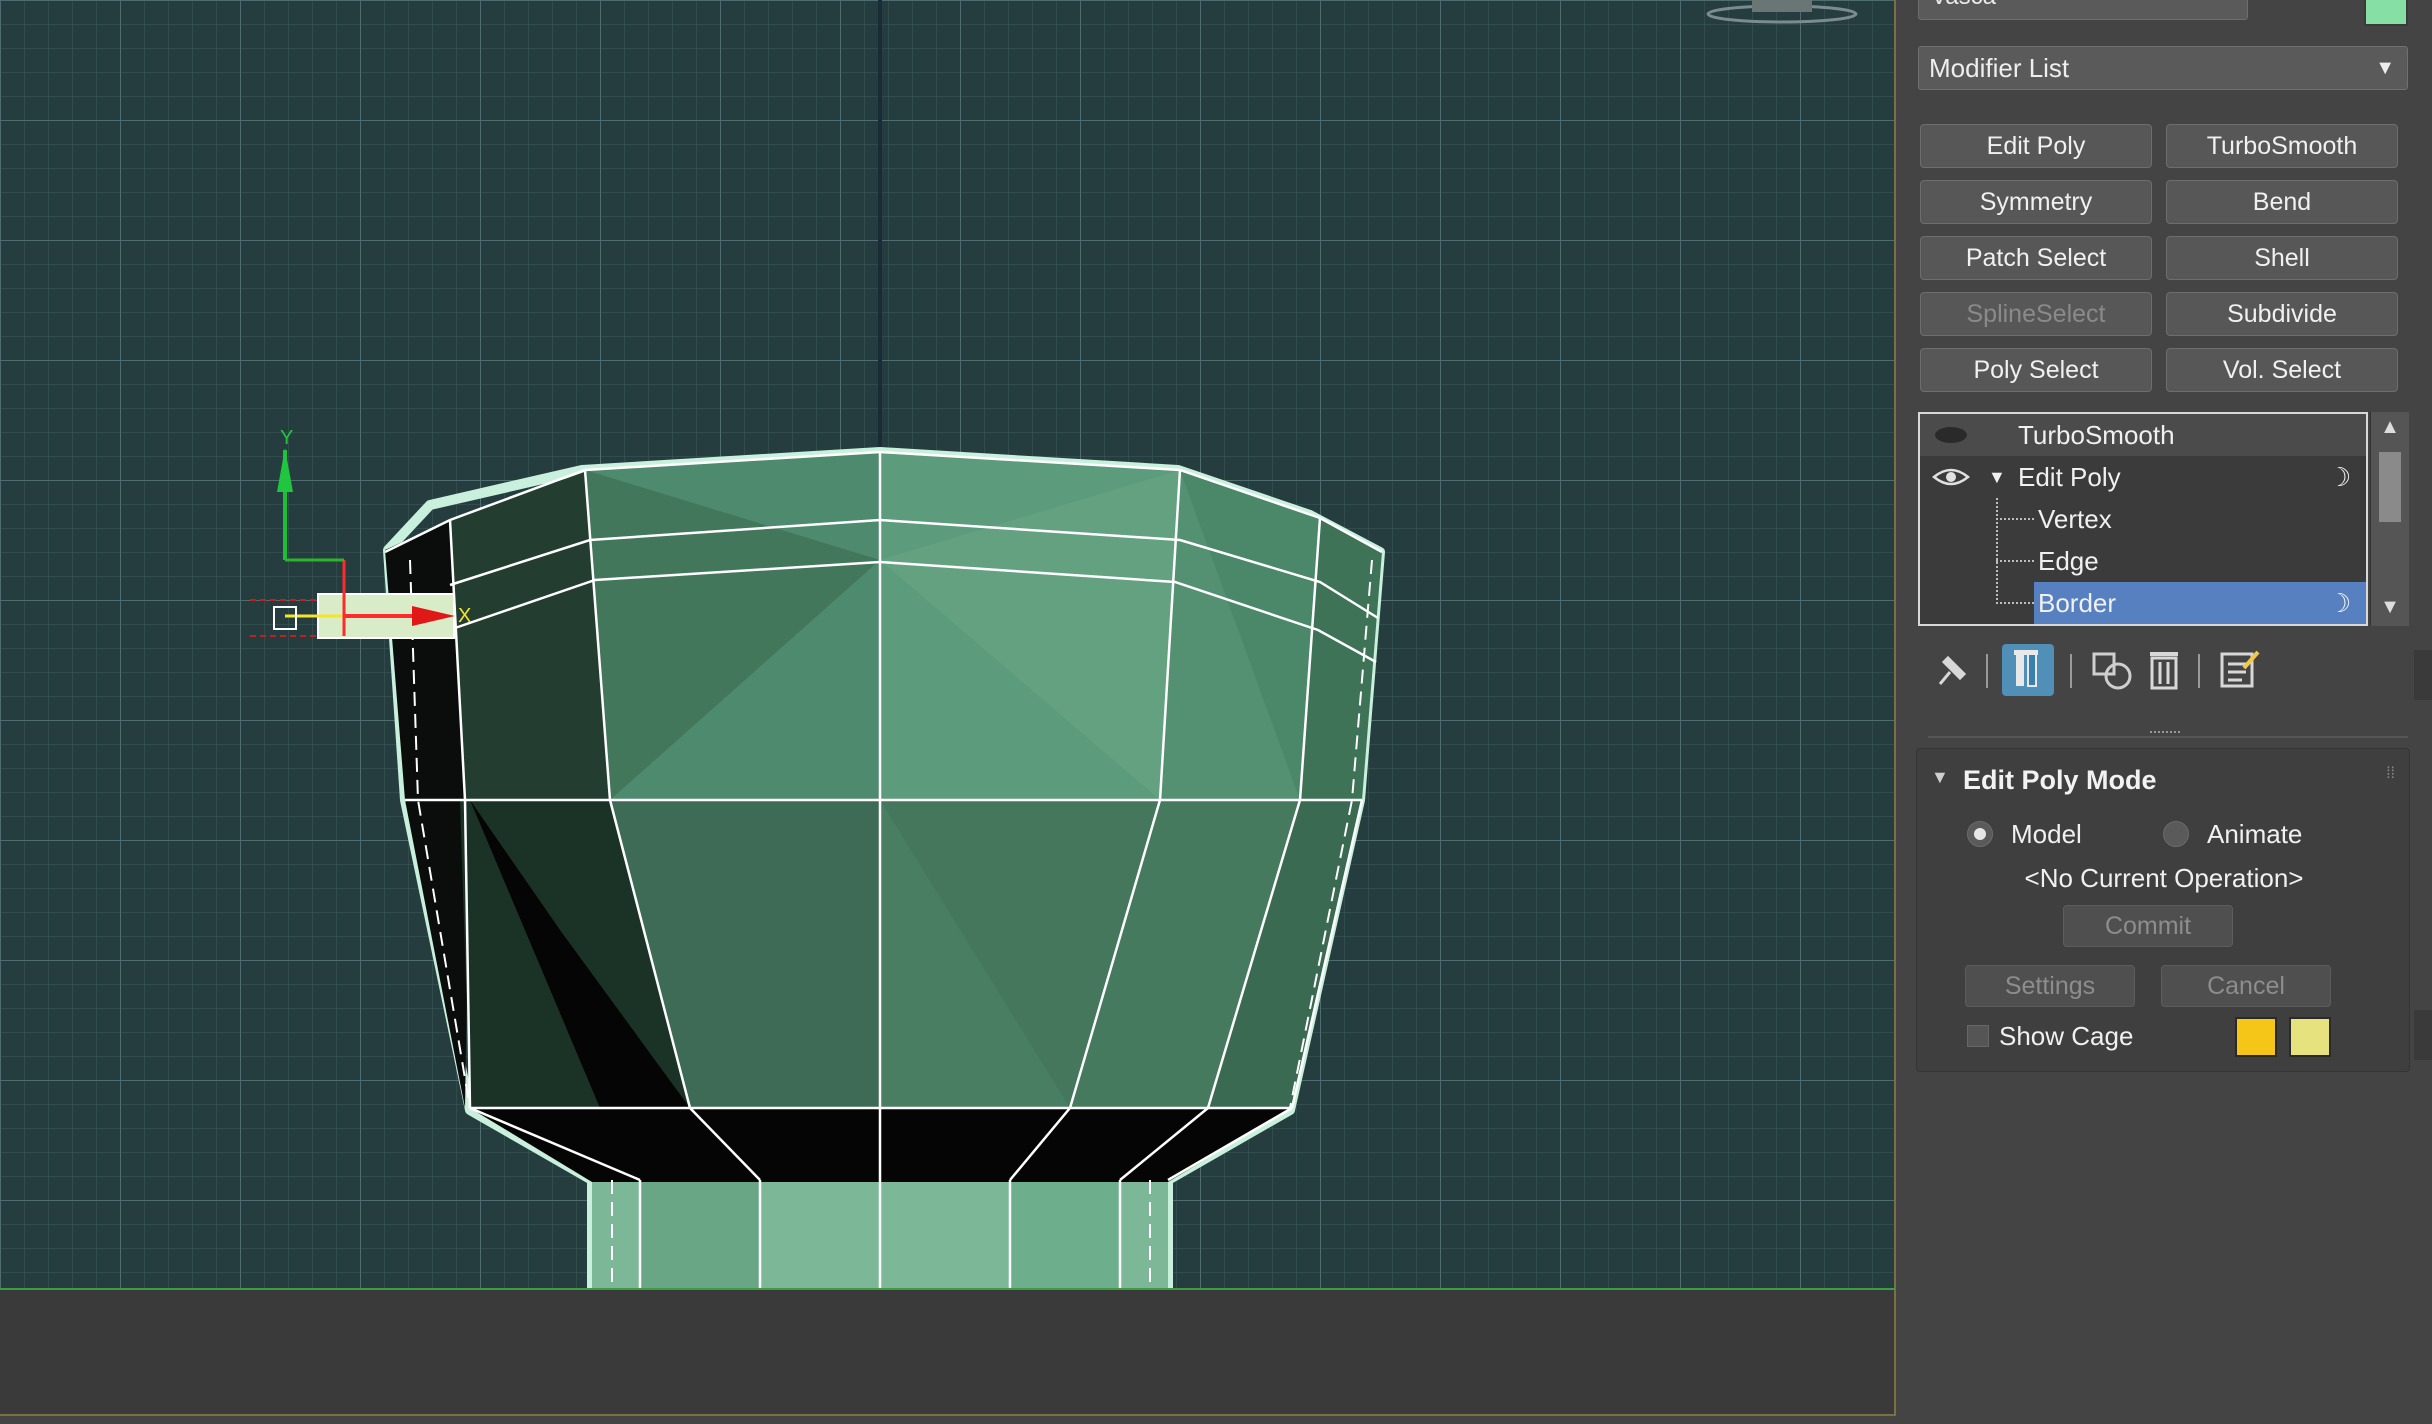  Describe the element at coordinates (2282, 258) in the screenshot. I see `shell-button: Shell` at that location.